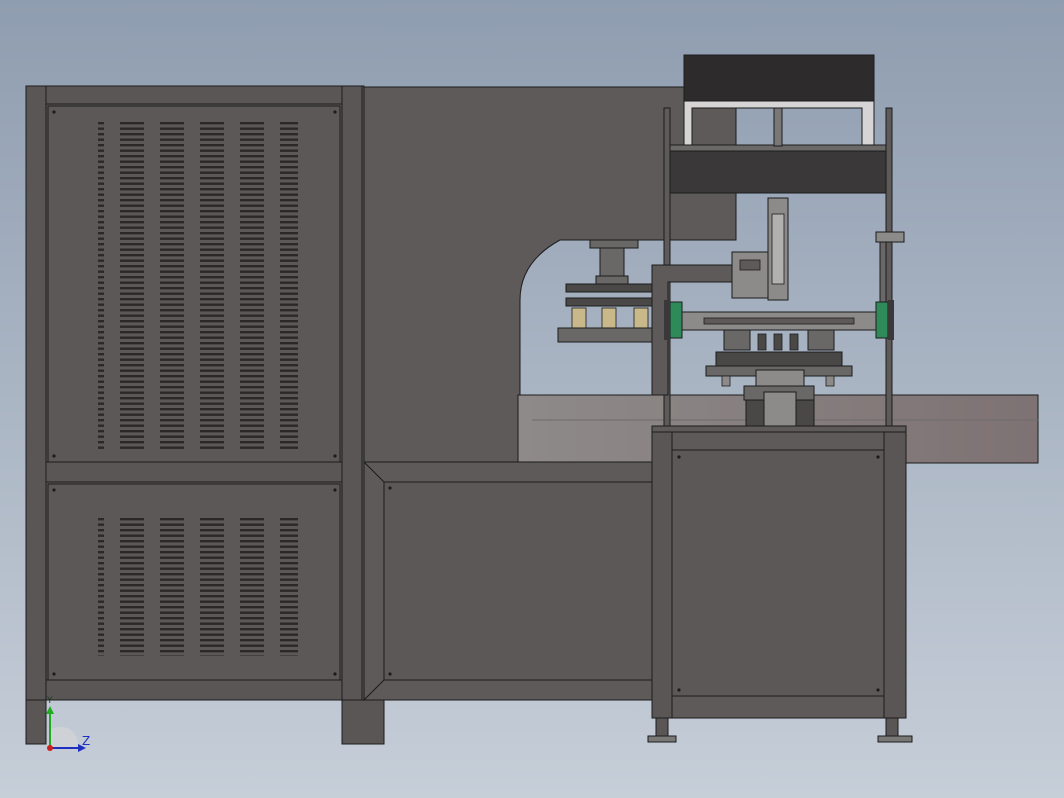 The width and height of the screenshot is (1064, 798). Describe the element at coordinates (760, 249) in the screenshot. I see `center-cylinder` at that location.